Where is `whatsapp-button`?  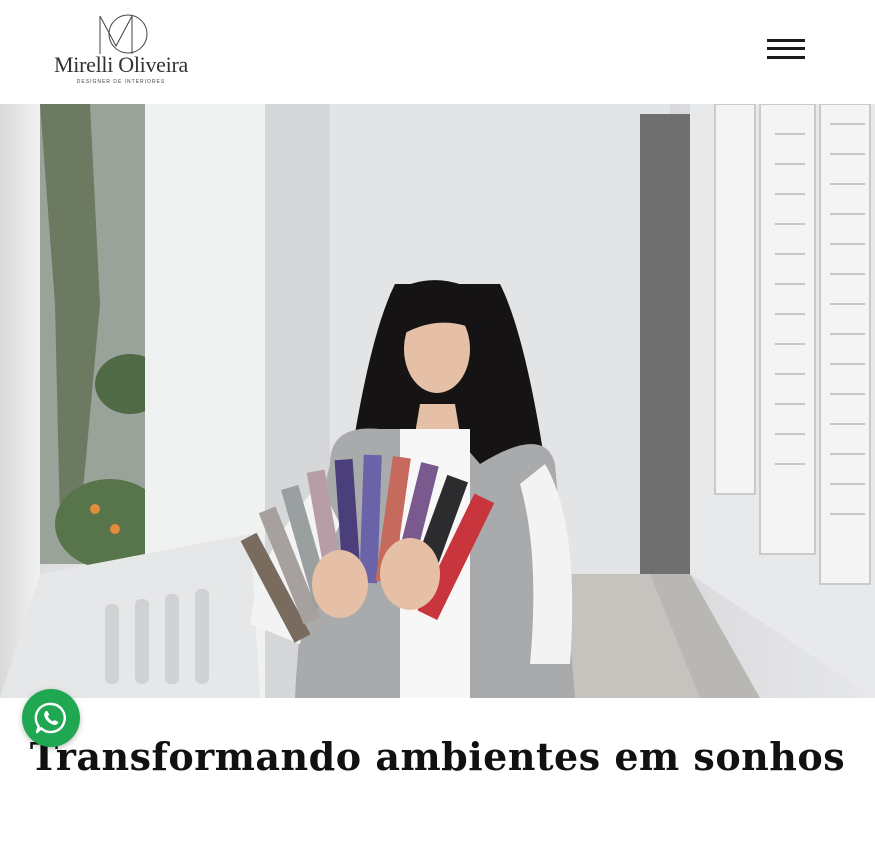 whatsapp-button is located at coordinates (51, 718).